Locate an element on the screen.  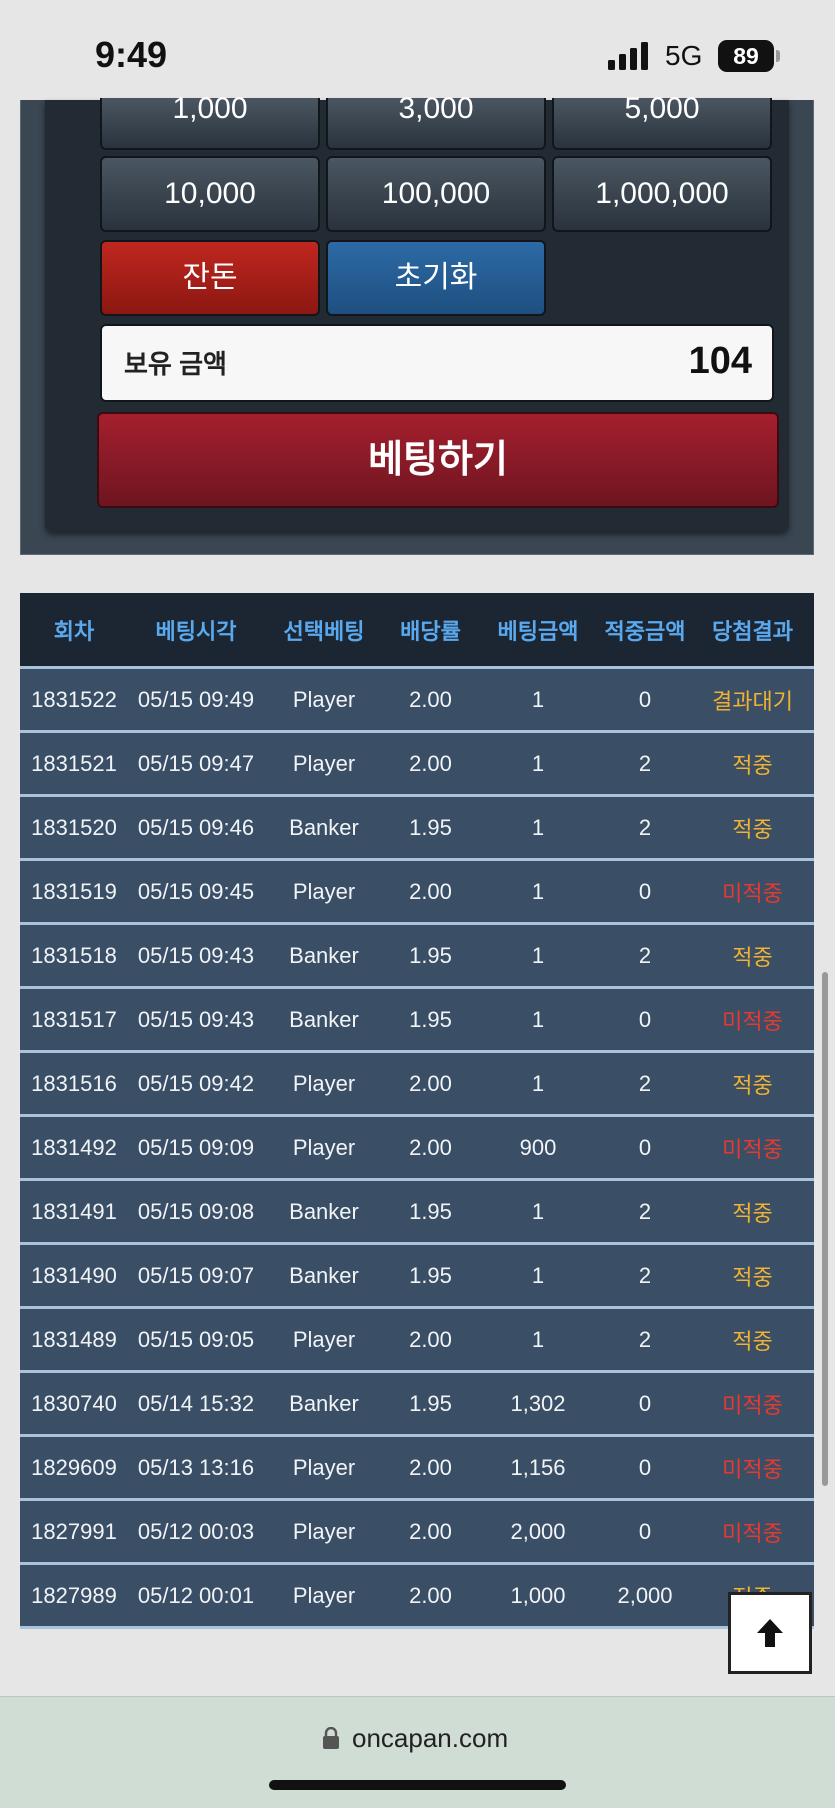
table-header: 회차 베팅시각 선택베팅 배당률 베팅금액 적중금액 당첨결과 is located at coordinates (417, 631).